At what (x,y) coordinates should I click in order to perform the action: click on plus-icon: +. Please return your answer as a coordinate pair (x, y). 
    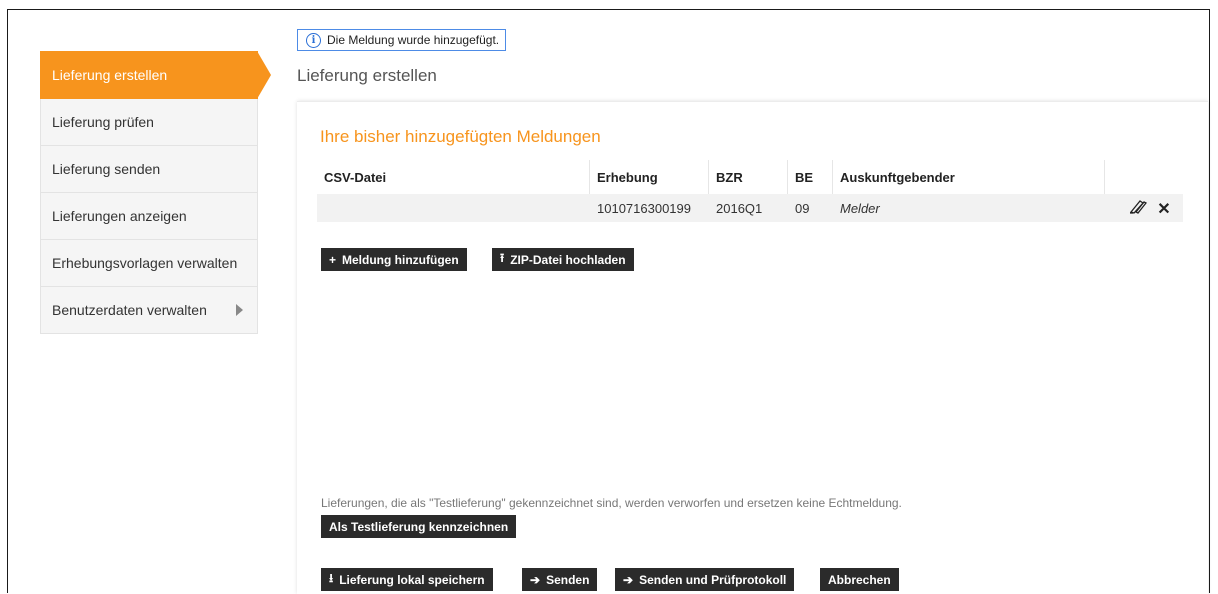
    Looking at the image, I should click on (333, 259).